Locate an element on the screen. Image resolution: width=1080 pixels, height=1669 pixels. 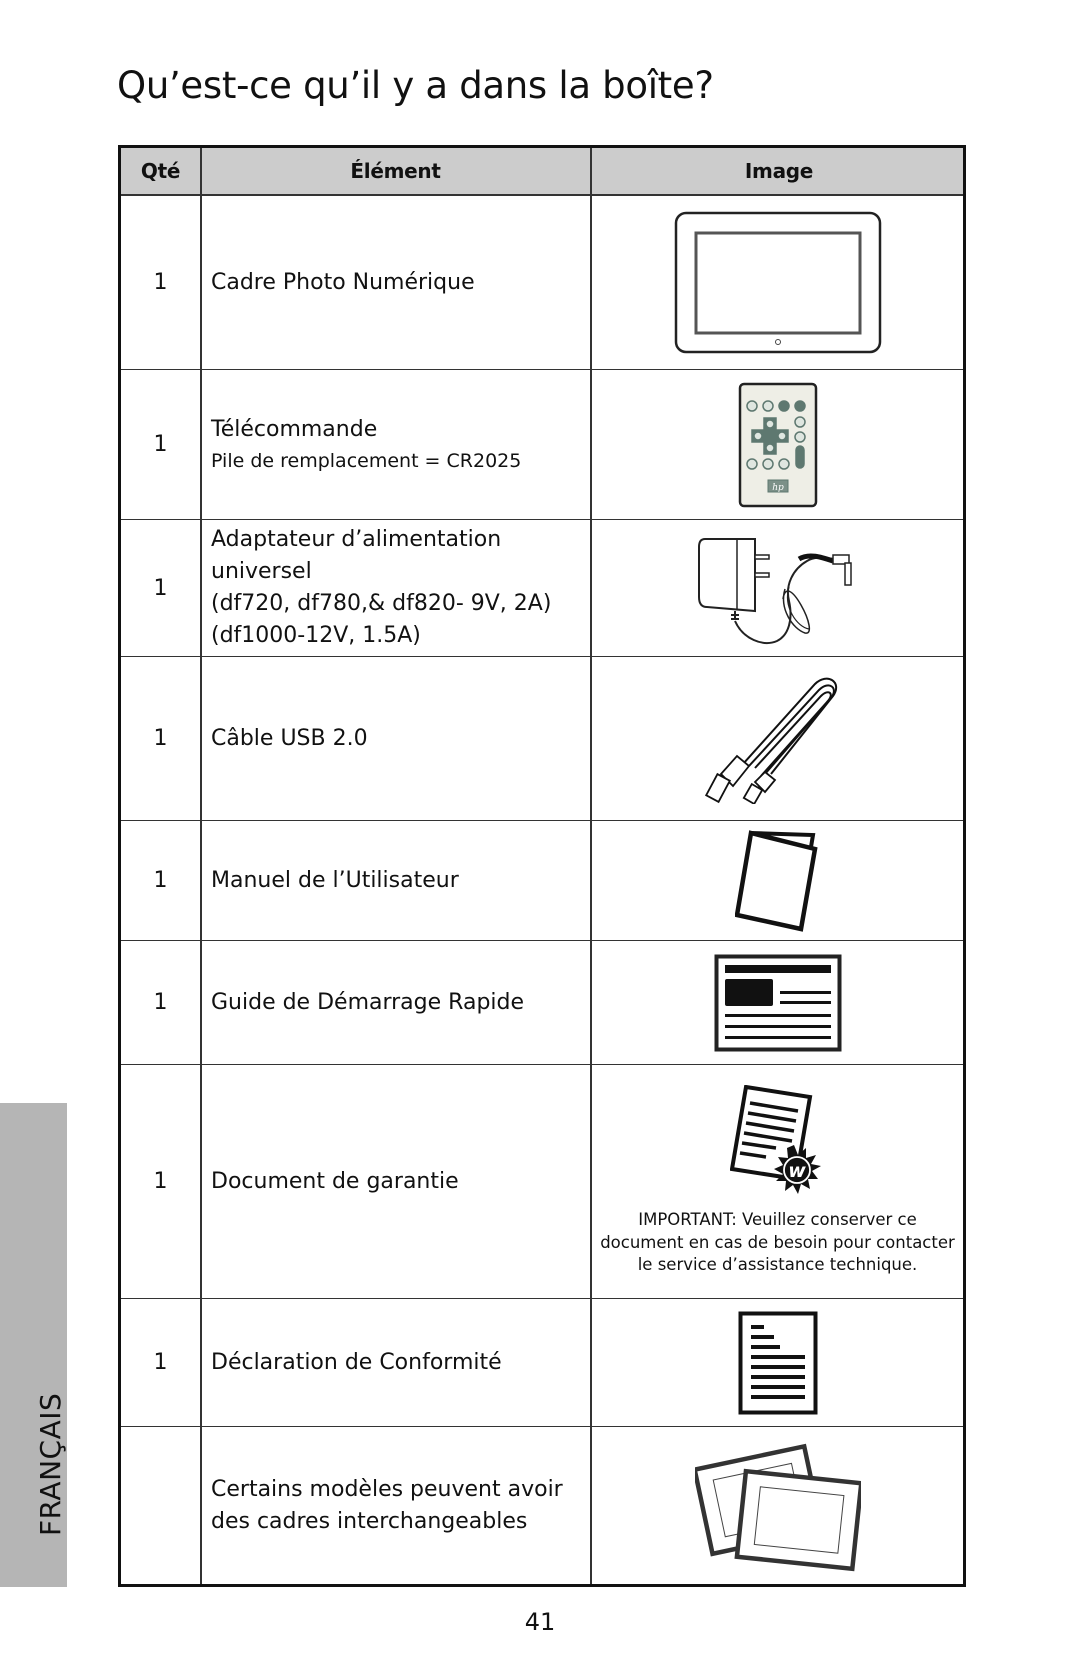
element-line: des cadres interchangeables is located at coordinates (369, 1521).